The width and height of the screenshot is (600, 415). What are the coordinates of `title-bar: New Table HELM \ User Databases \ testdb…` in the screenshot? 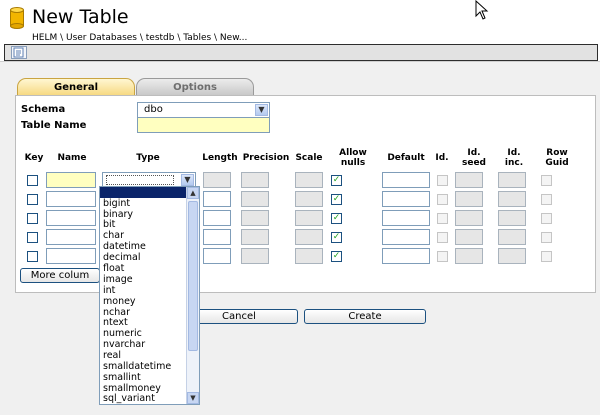 It's located at (300, 22).